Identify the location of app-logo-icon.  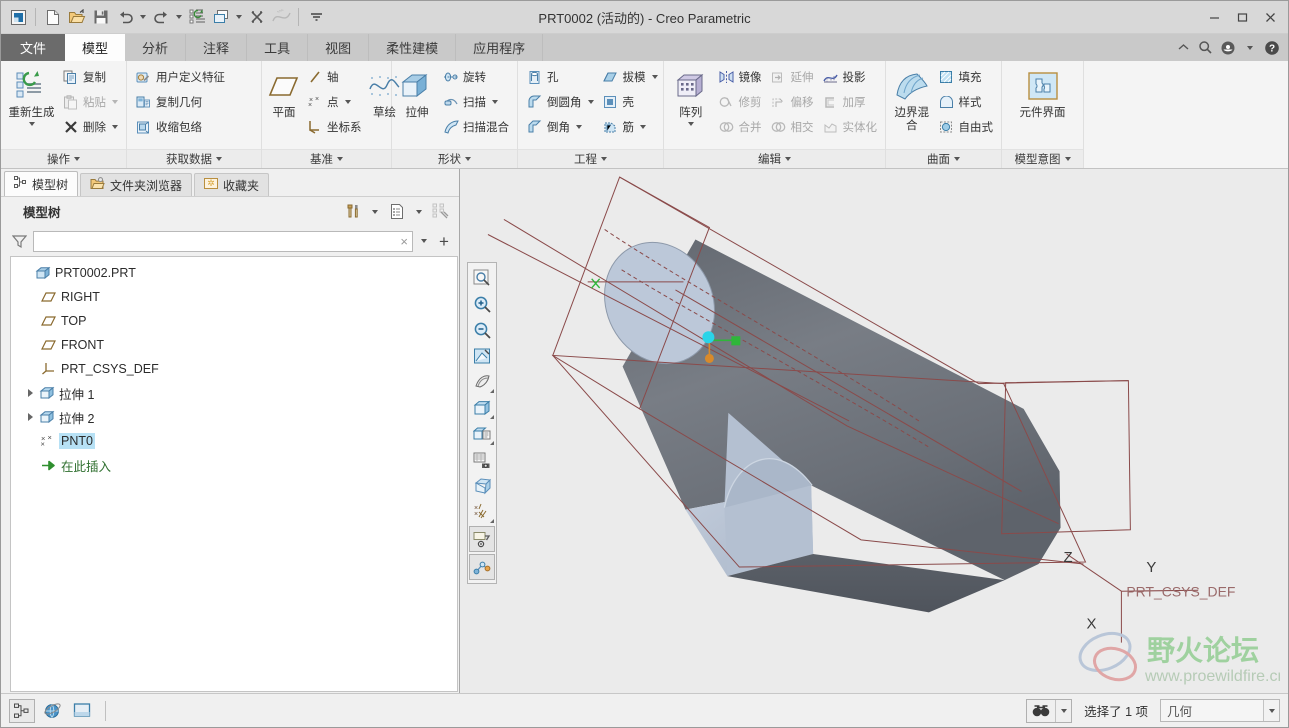
(18, 17).